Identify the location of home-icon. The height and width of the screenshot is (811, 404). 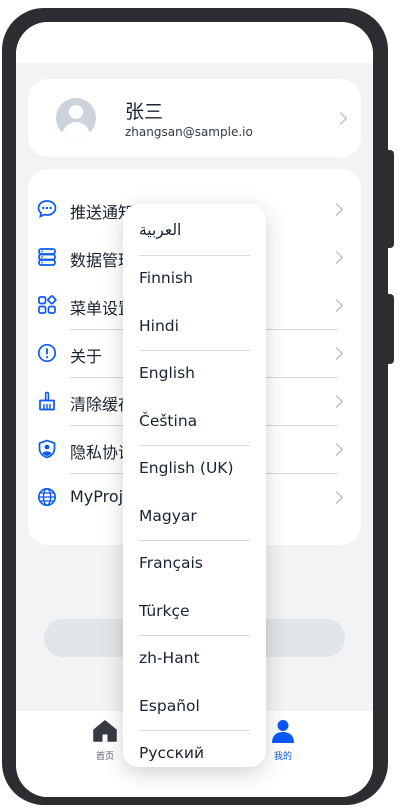
(105, 731).